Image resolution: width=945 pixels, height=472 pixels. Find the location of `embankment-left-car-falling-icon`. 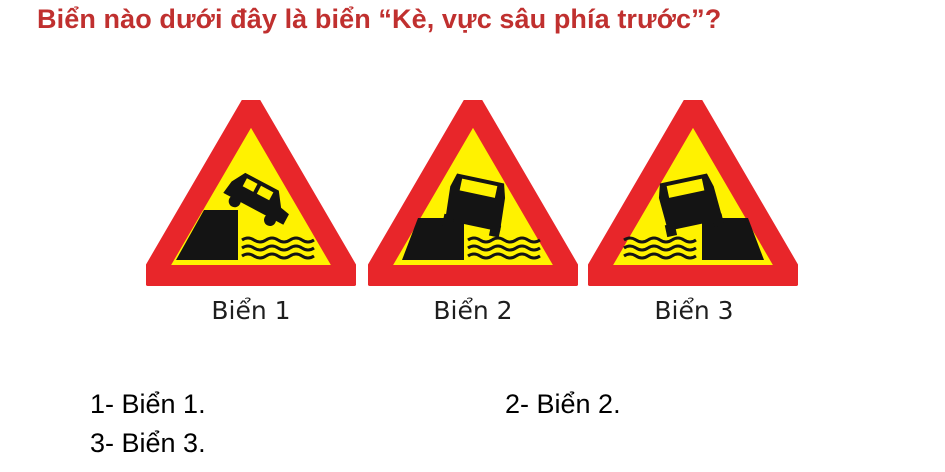

embankment-left-car-falling-icon is located at coordinates (473, 193).